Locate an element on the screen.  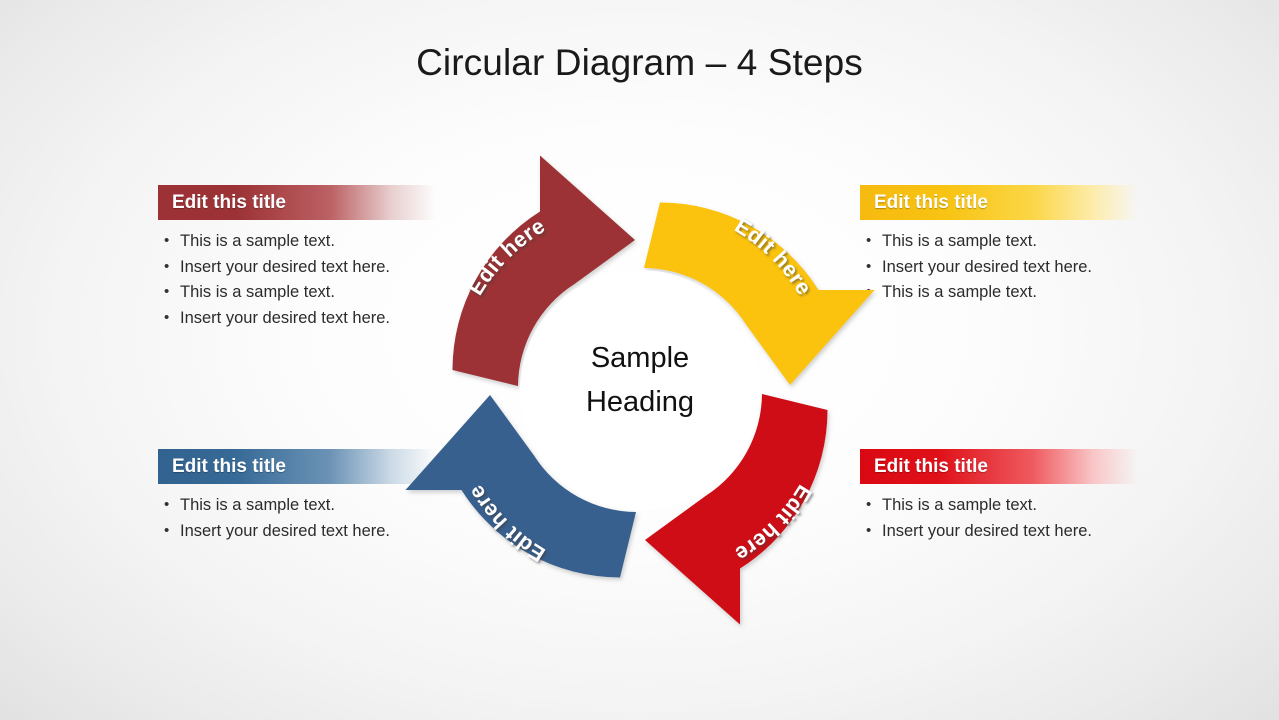
page-title: Circular Diagram – 4 Steps is located at coordinates (639, 62).